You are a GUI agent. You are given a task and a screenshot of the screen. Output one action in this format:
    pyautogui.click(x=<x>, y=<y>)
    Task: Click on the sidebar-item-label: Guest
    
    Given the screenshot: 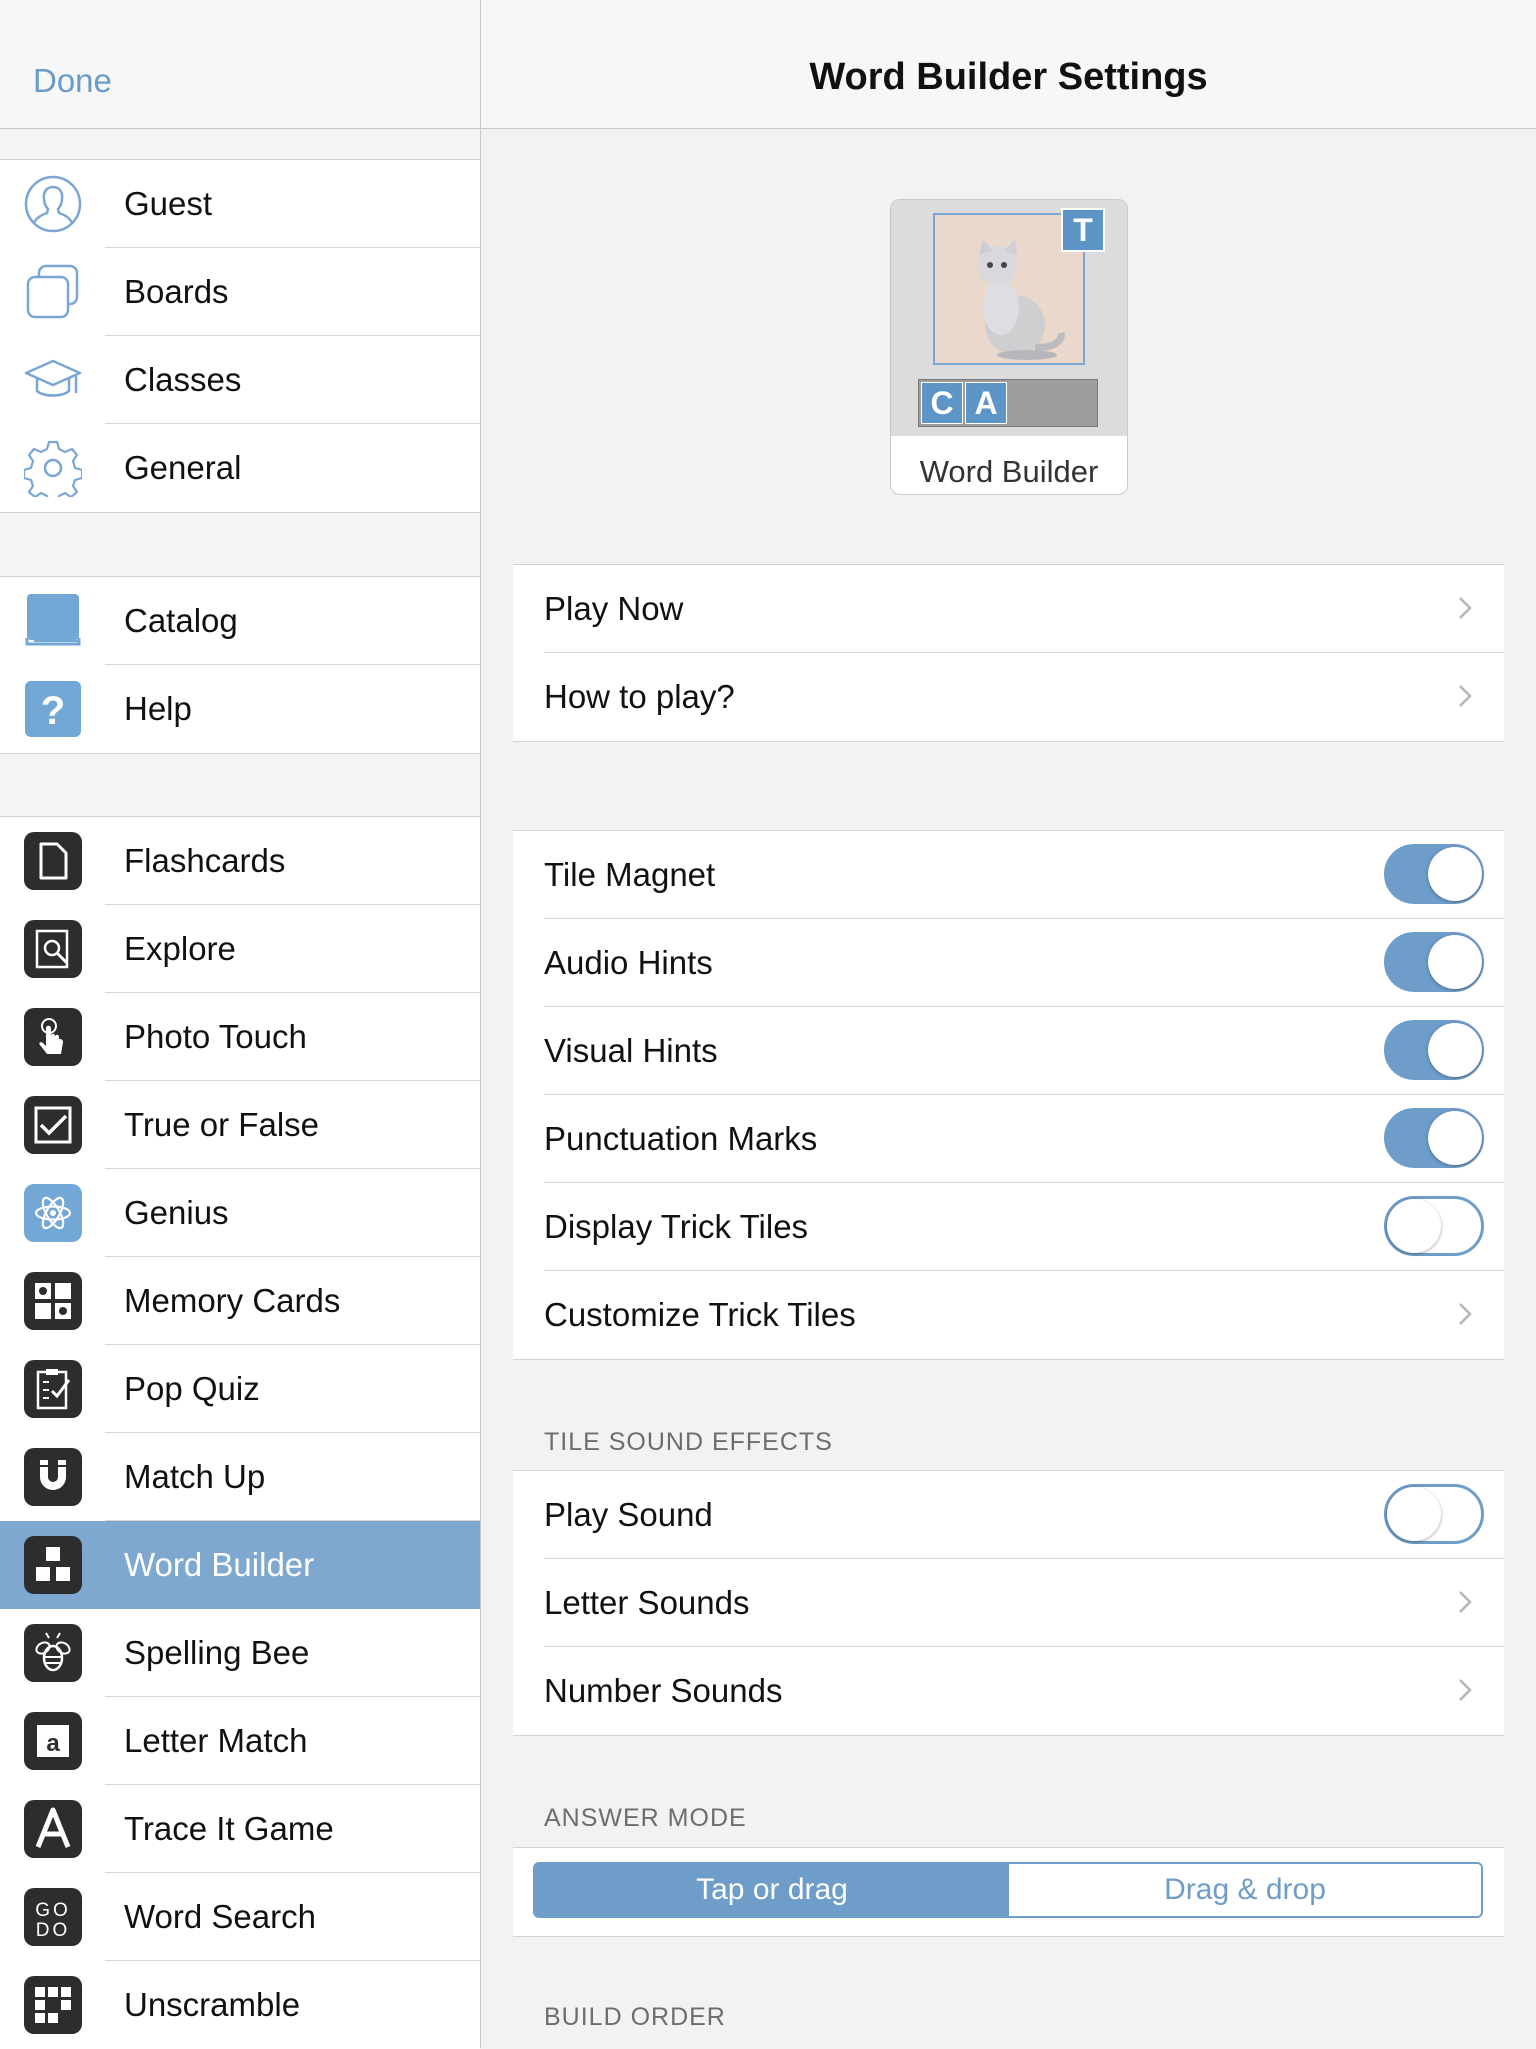 What is the action you would take?
    pyautogui.click(x=168, y=203)
    